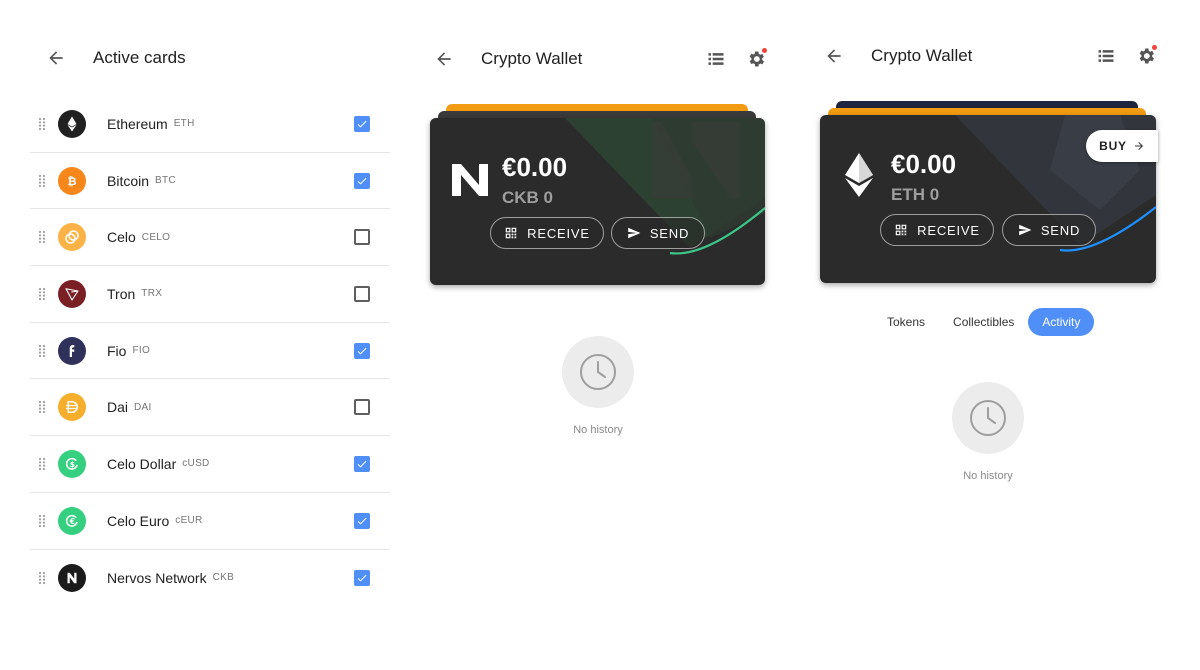  I want to click on coin-name: Celo Euro, so click(138, 520).